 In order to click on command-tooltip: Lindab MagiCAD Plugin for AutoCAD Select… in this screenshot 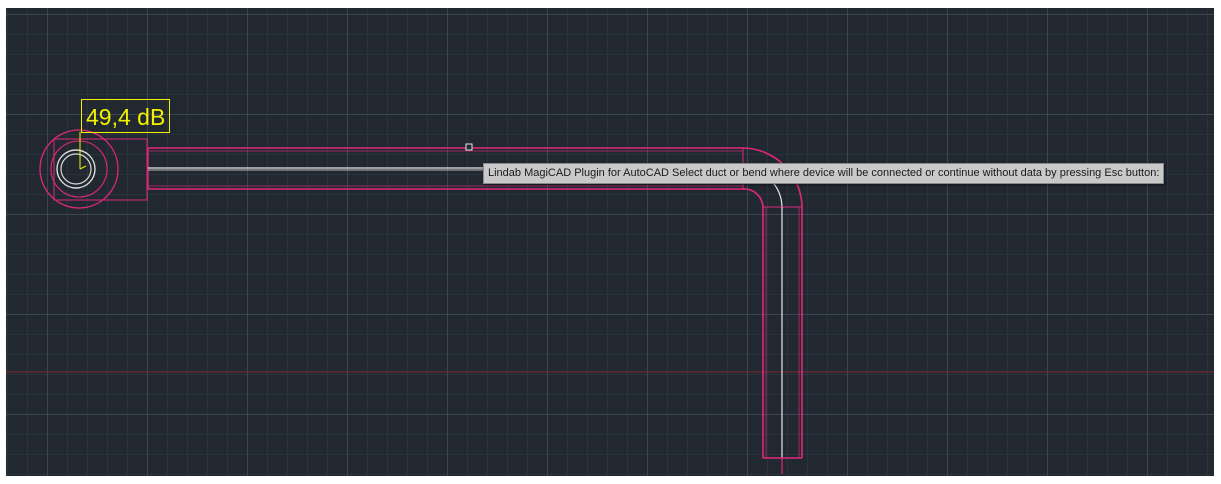, I will do `click(824, 173)`.